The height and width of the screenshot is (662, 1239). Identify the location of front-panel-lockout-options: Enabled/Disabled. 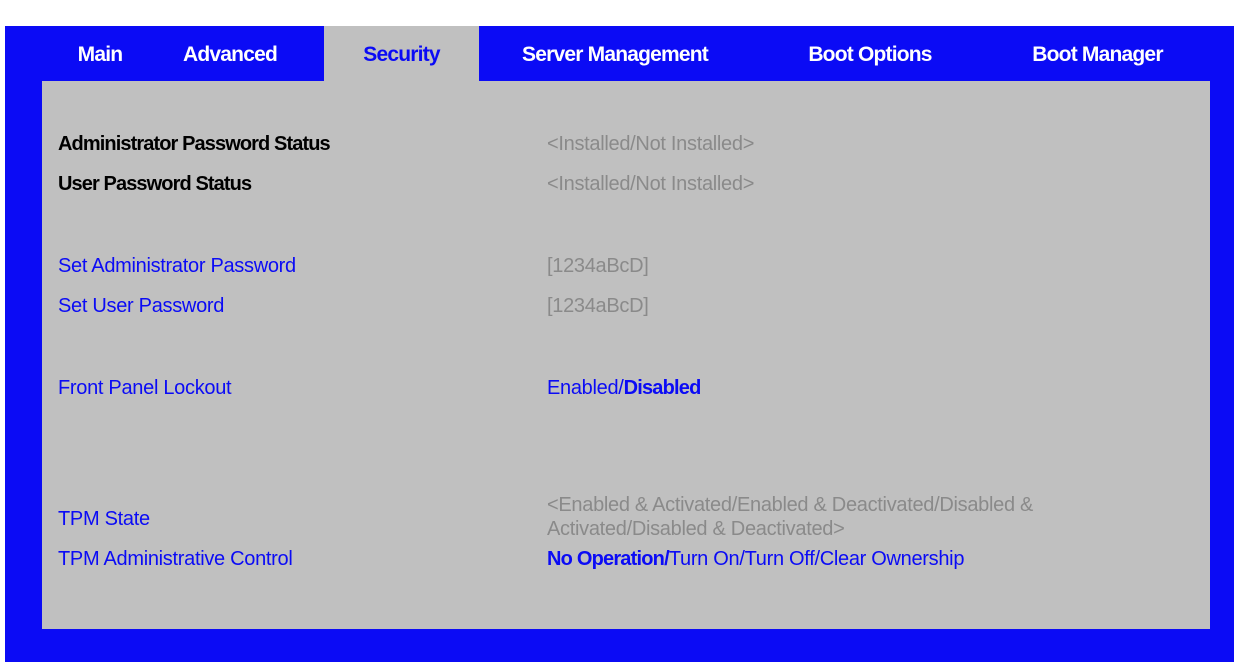
(624, 388).